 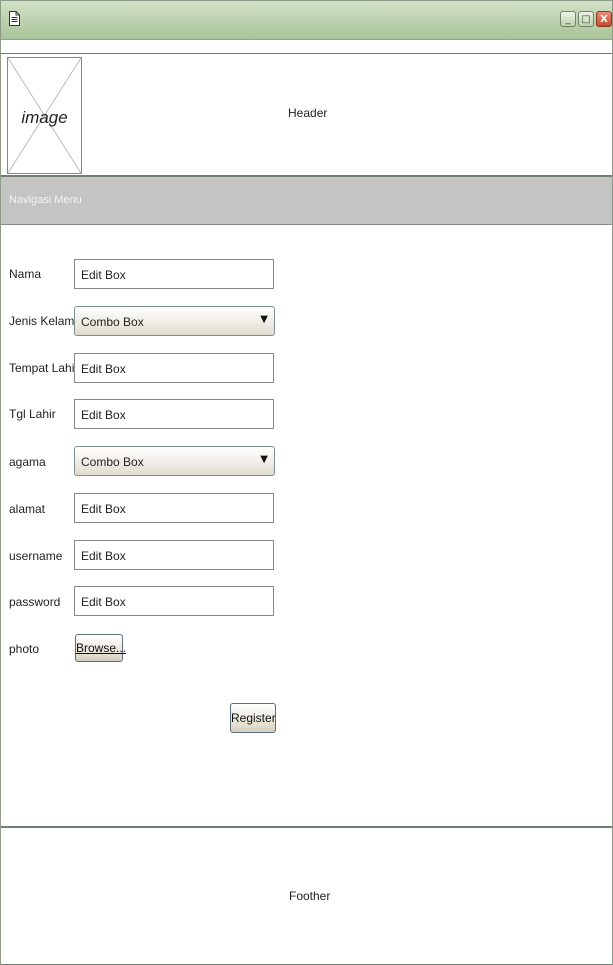 I want to click on image-placeholder-label: image, so click(x=44, y=117).